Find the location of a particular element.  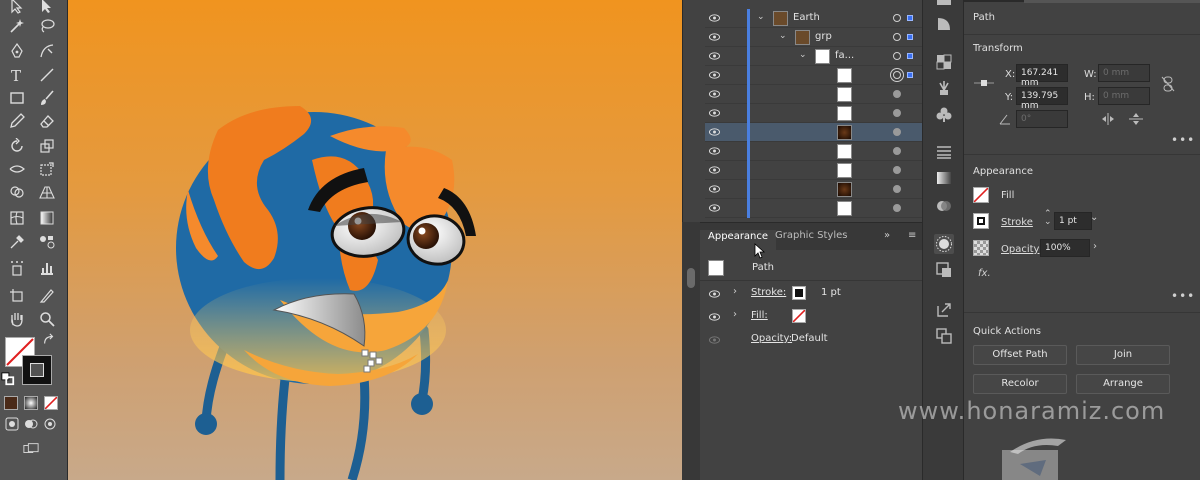

stroke-swatch is located at coordinates (37, 370).